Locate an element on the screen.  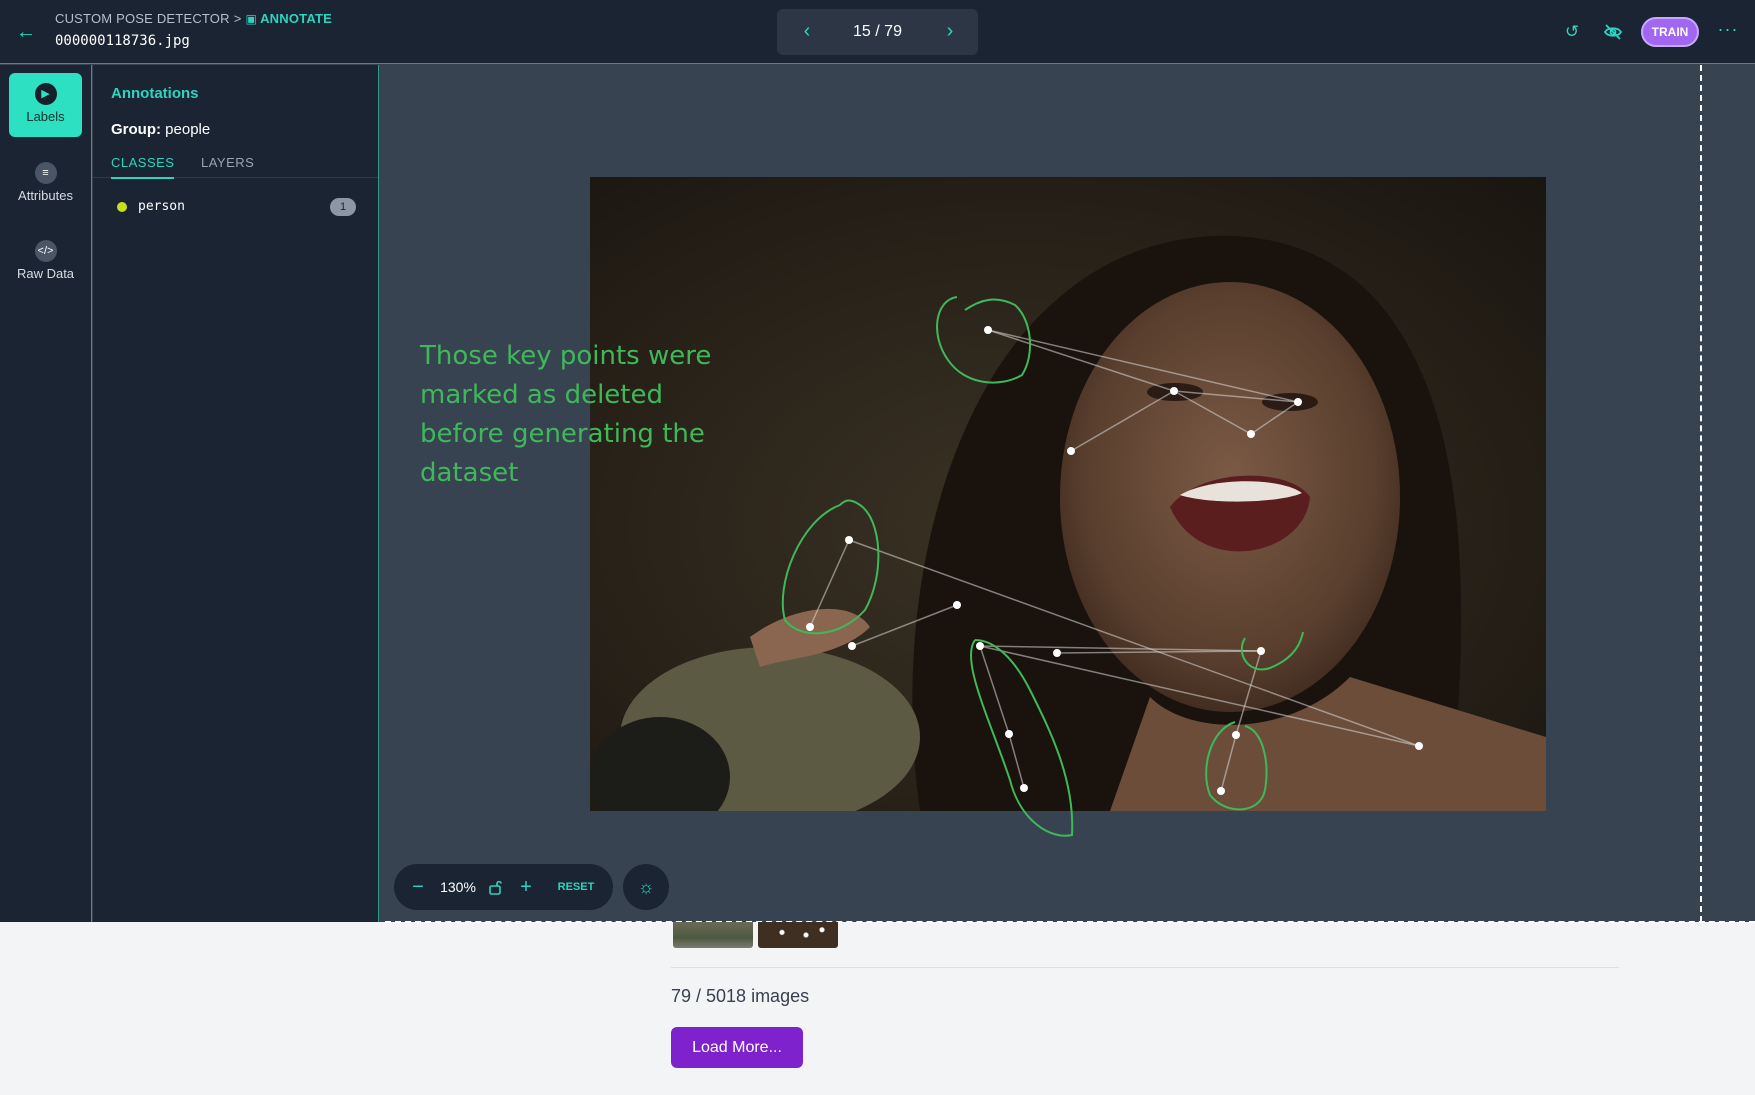
zoom-out-icon: − is located at coordinates (418, 887).